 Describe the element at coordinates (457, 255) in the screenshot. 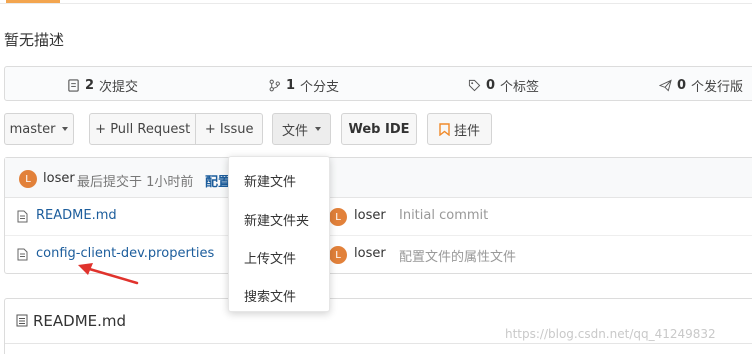

I see `file-commit-message: 配置文件的属性文件` at that location.